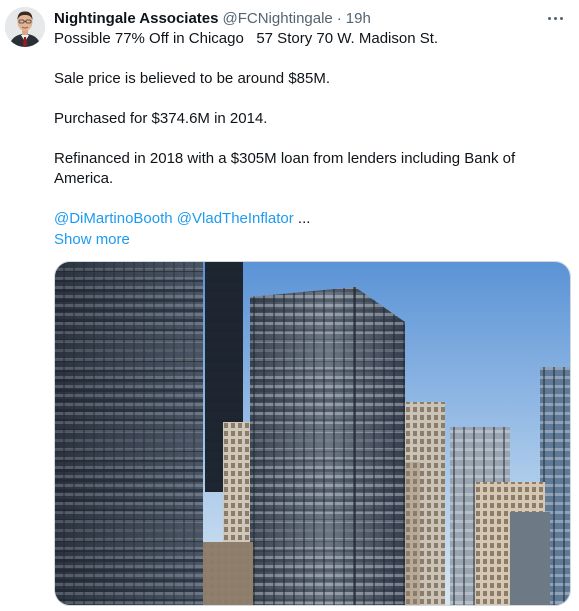  I want to click on avatar, so click(25, 27).